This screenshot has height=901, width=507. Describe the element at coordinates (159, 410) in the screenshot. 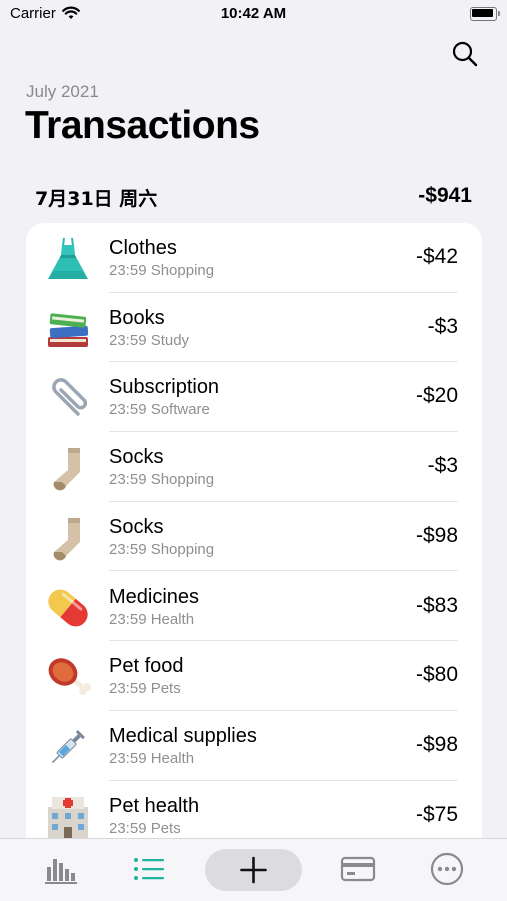

I see `transaction-subtitle: 23:59 Software` at that location.